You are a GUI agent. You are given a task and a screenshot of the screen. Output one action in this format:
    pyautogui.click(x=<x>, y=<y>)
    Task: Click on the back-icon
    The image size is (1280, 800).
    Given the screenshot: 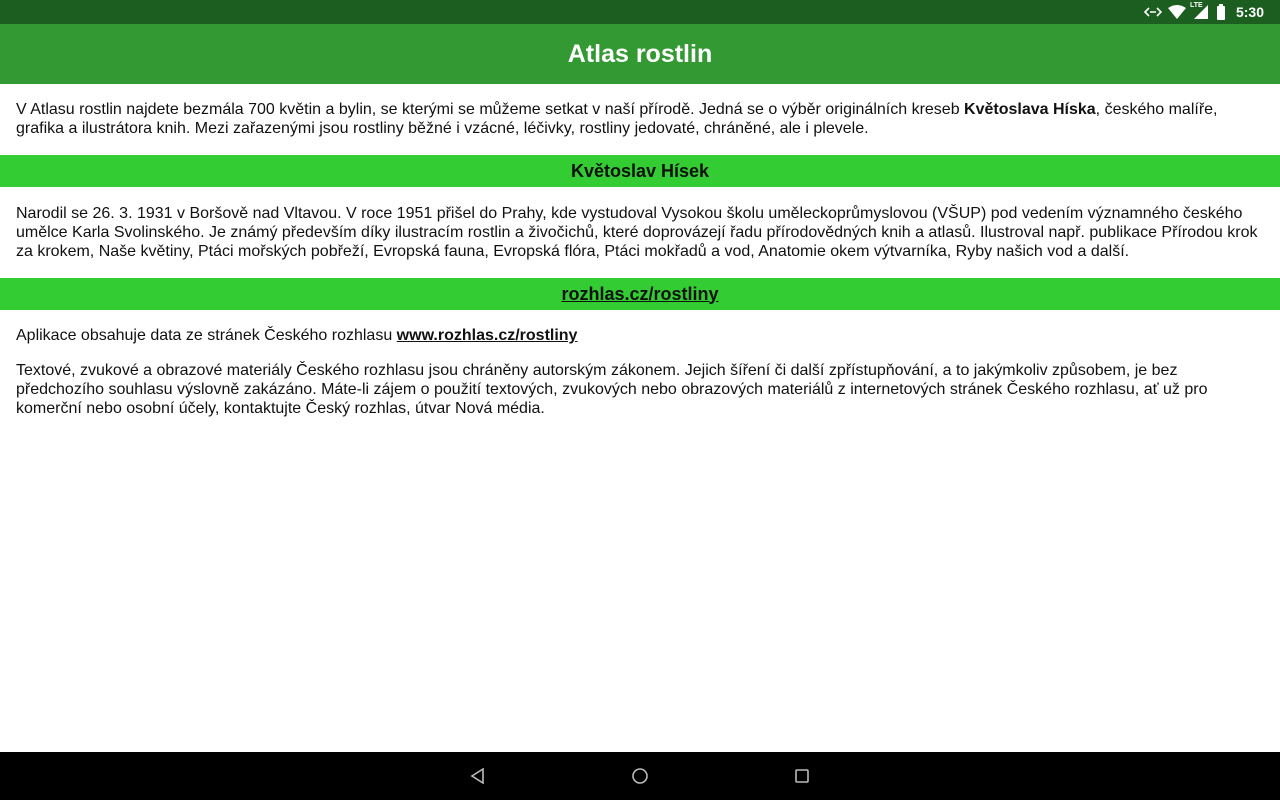 What is the action you would take?
    pyautogui.click(x=477, y=776)
    